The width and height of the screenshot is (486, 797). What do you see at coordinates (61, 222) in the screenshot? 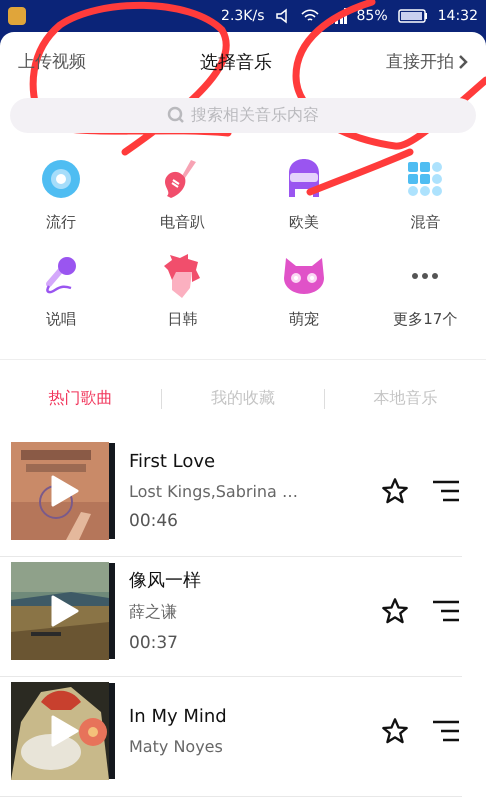
I see `category-label: 流行` at bounding box center [61, 222].